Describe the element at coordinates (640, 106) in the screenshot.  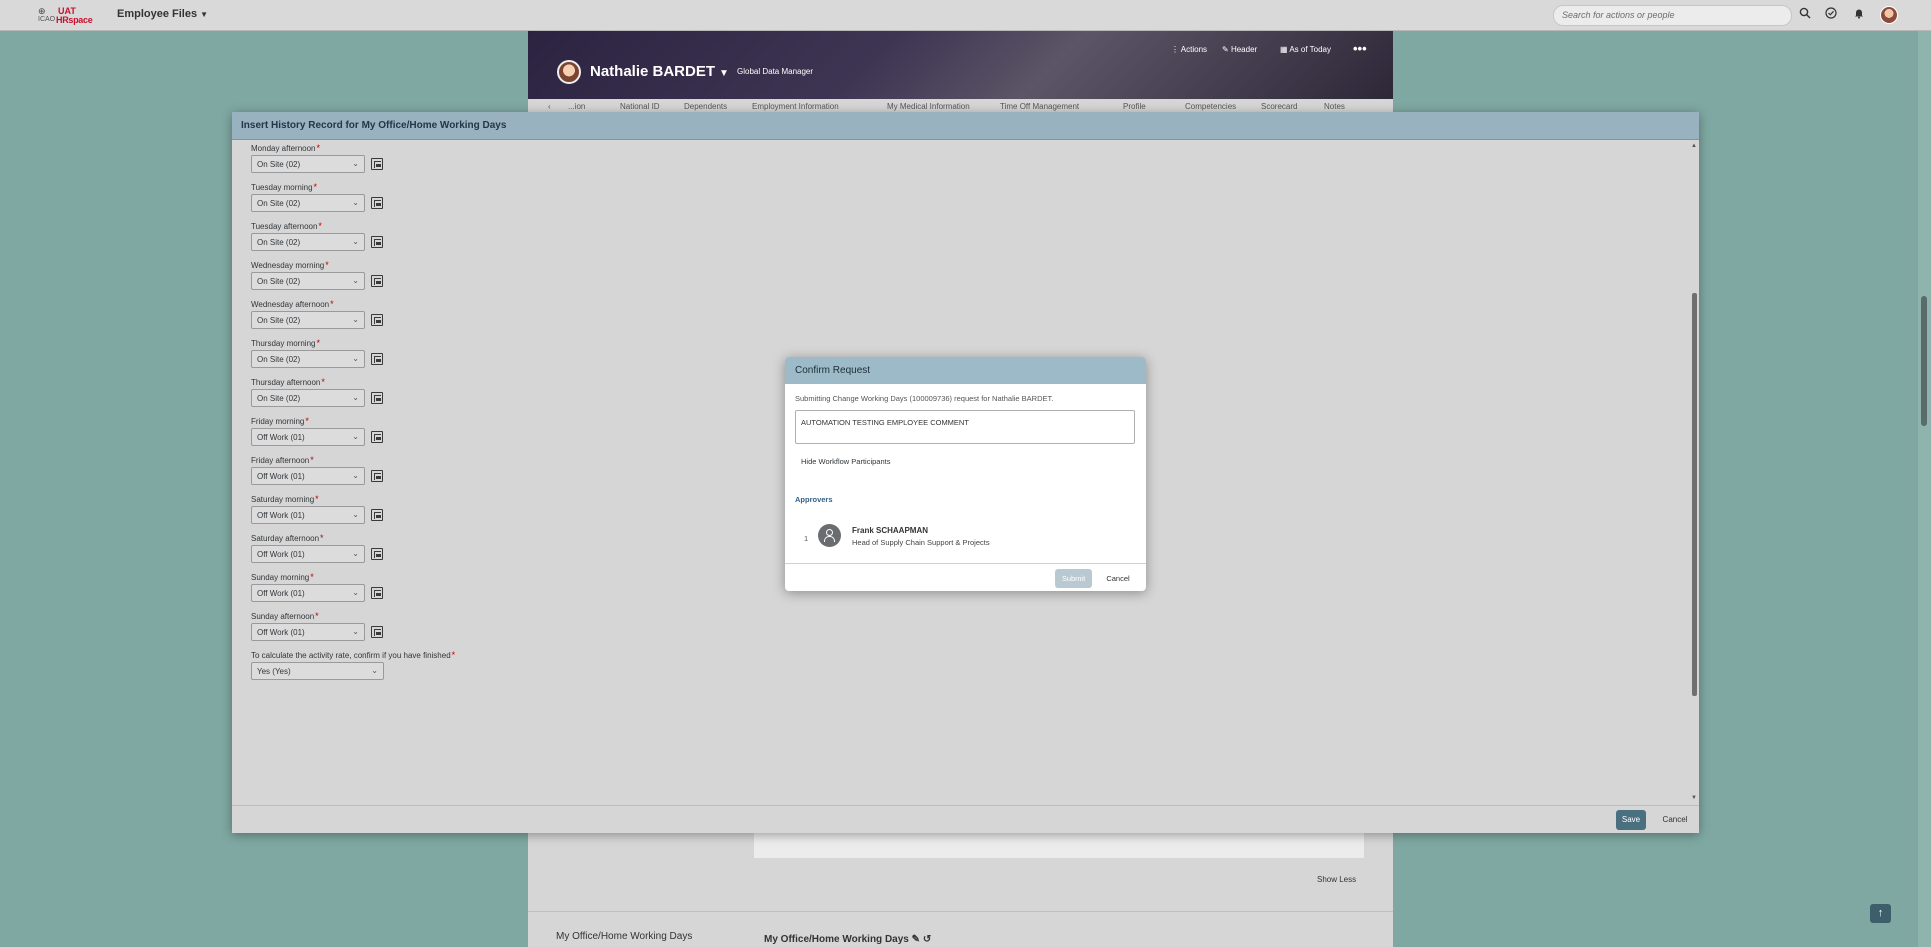
I see `tab-item: National ID` at that location.